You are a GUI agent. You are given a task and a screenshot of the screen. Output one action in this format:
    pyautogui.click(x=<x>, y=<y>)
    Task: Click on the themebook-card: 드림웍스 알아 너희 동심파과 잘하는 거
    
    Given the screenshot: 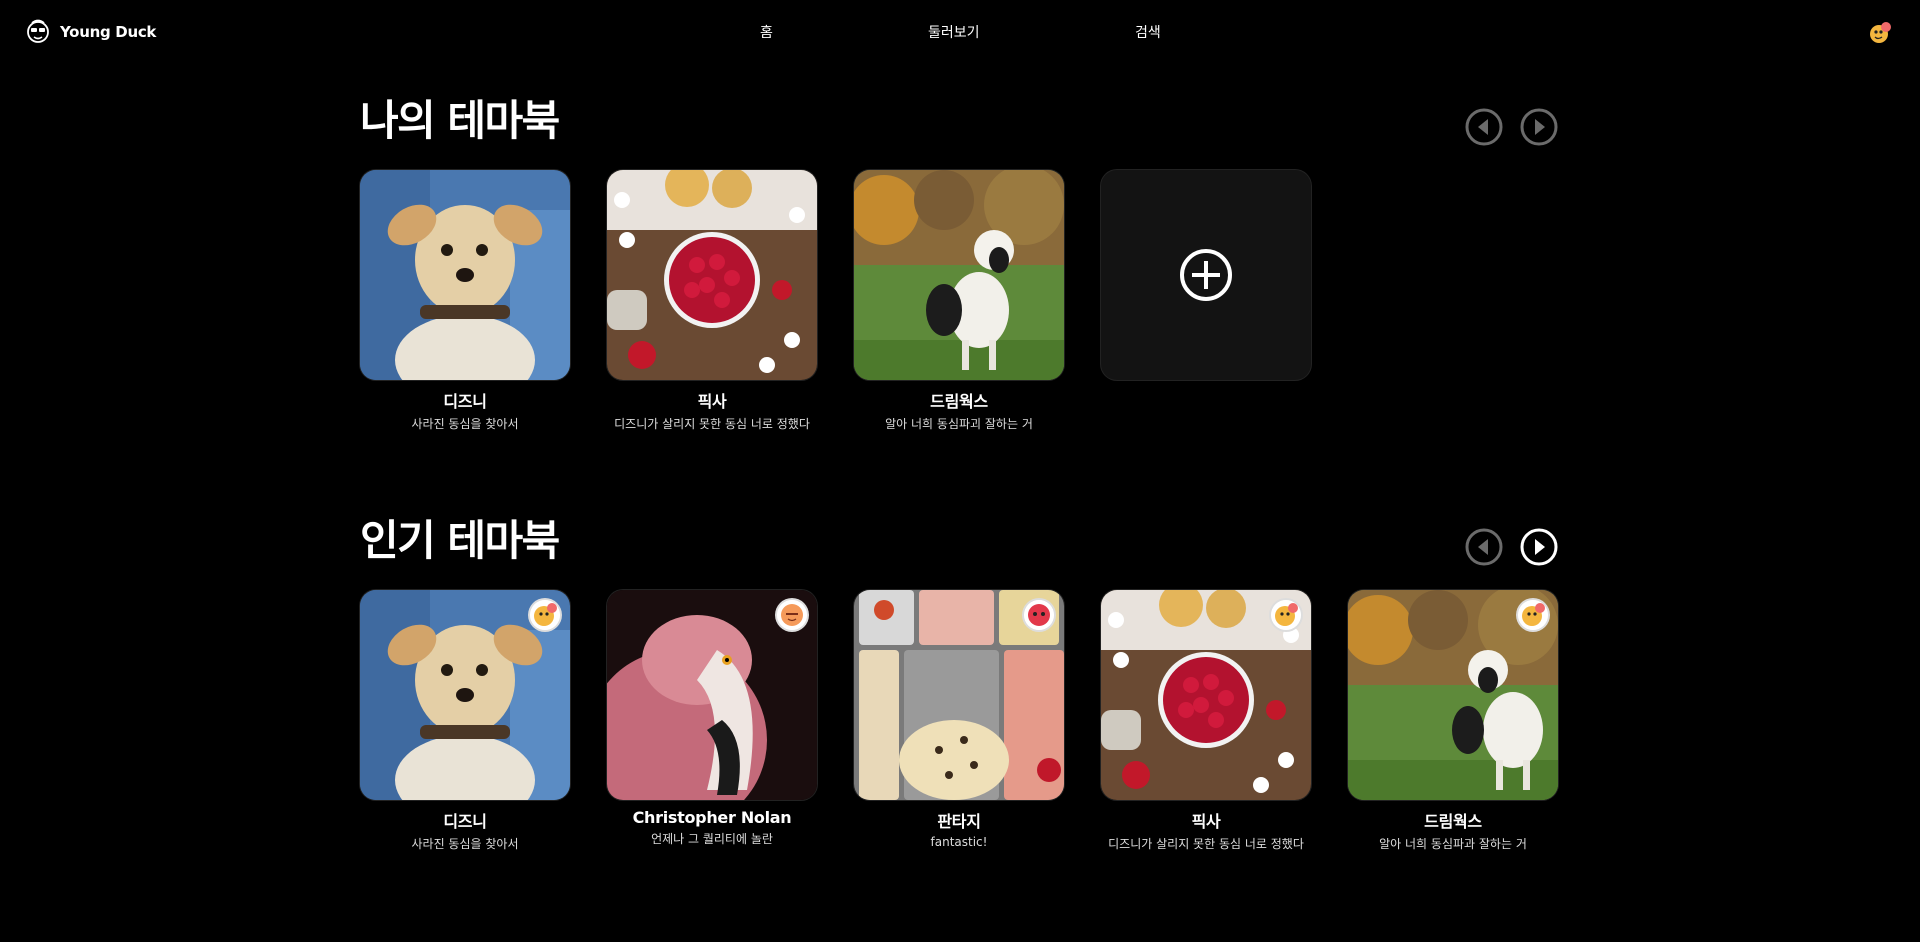 What is the action you would take?
    pyautogui.click(x=1453, y=721)
    